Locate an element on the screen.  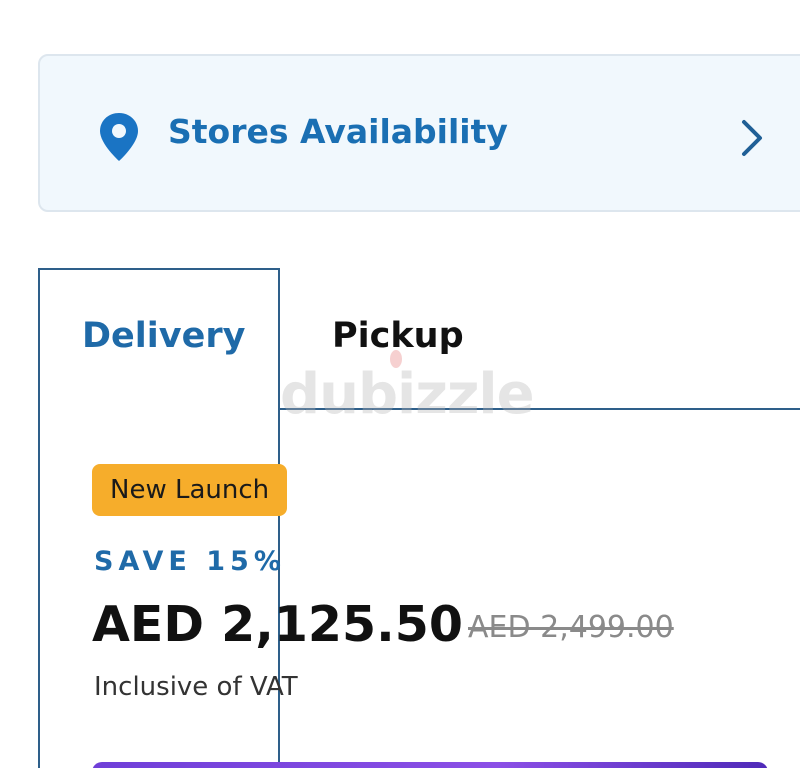
watermark-flame-icon is located at coordinates (396, 359).